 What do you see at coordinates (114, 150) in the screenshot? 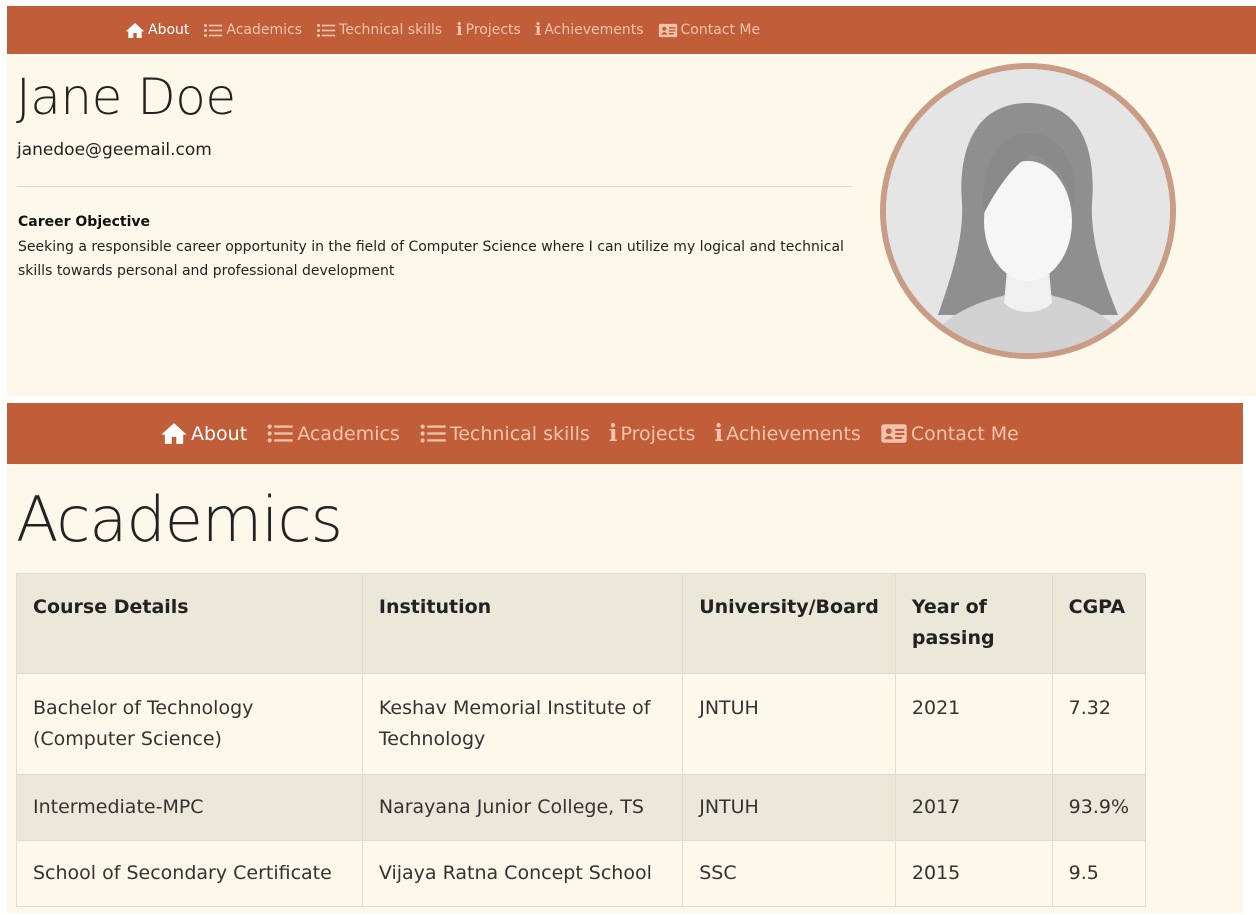
I see `profile-email: janedoe@geemail.com` at bounding box center [114, 150].